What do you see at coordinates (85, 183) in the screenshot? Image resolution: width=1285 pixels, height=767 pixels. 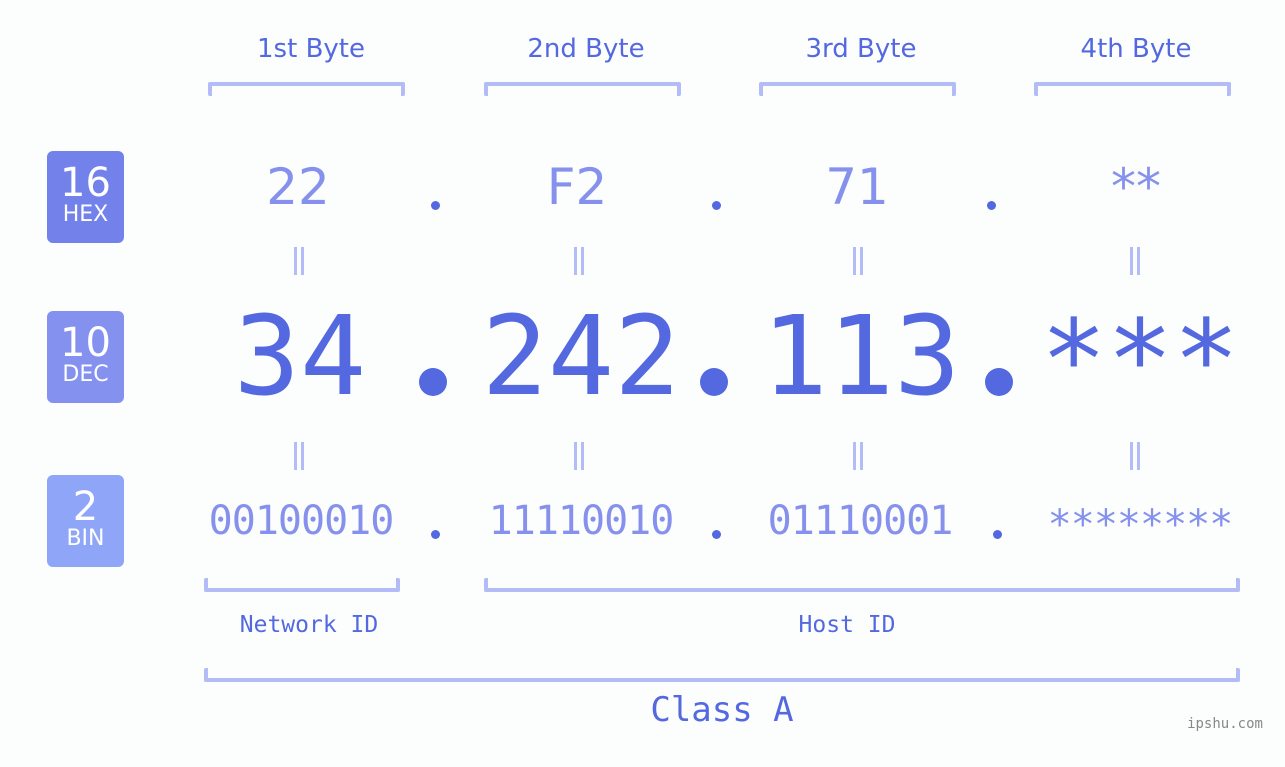 I see `hex-badge-number: 16` at bounding box center [85, 183].